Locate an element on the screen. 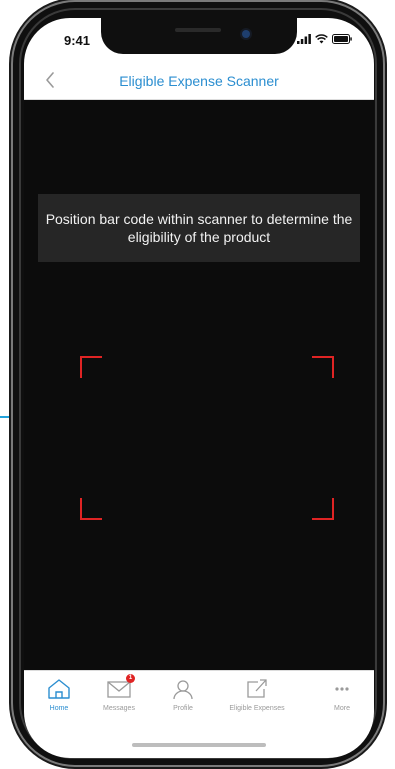 The height and width of the screenshot is (769, 395). cellular-signal-icon is located at coordinates (304, 39).